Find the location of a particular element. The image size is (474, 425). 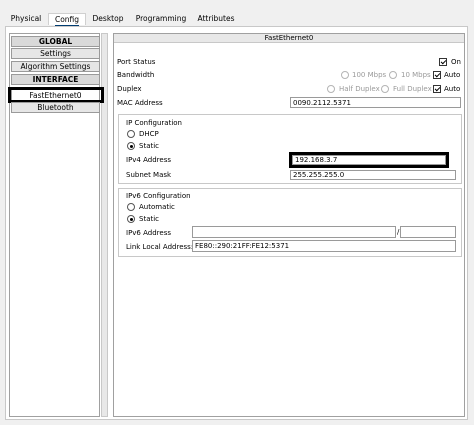

dhcp-label: DHCP is located at coordinates (149, 134).